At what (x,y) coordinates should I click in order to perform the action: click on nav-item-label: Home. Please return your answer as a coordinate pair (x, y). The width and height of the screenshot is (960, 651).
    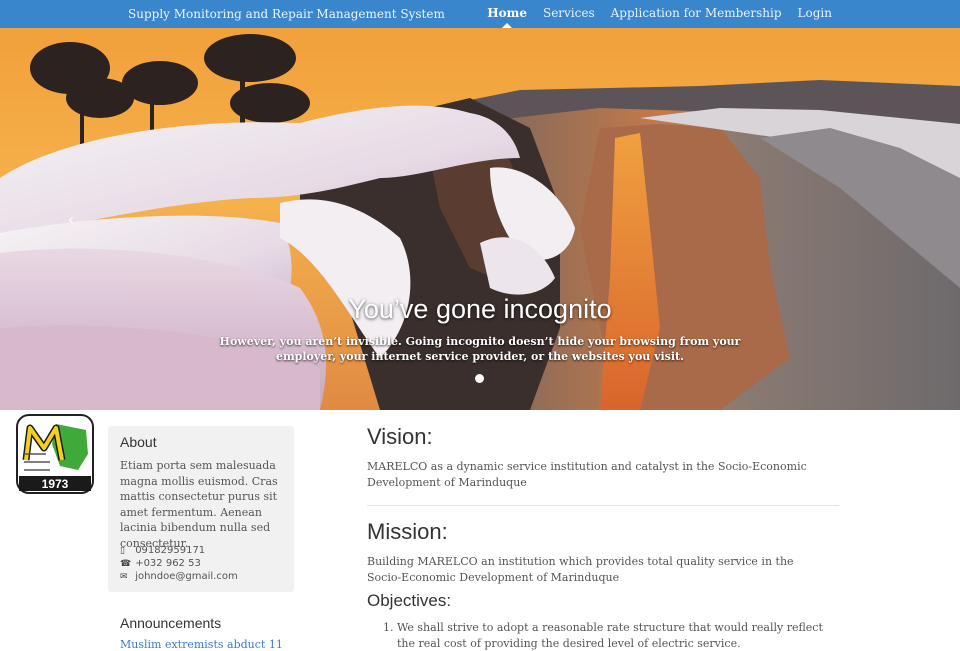
    Looking at the image, I should click on (507, 13).